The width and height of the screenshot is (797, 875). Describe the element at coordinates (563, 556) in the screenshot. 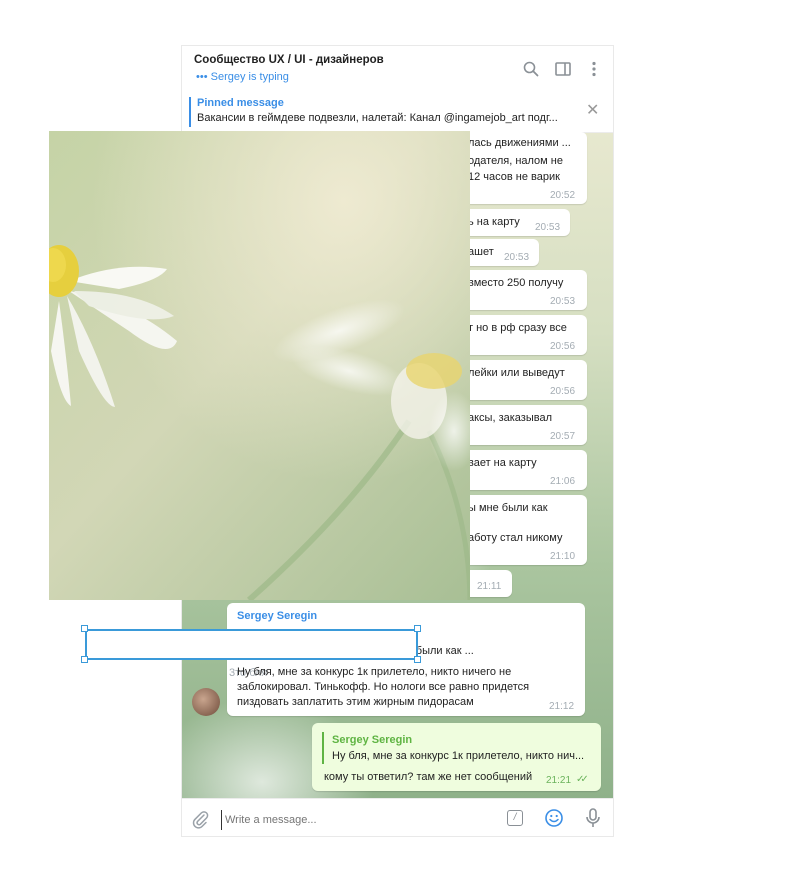

I see `message-time: 21:10` at that location.